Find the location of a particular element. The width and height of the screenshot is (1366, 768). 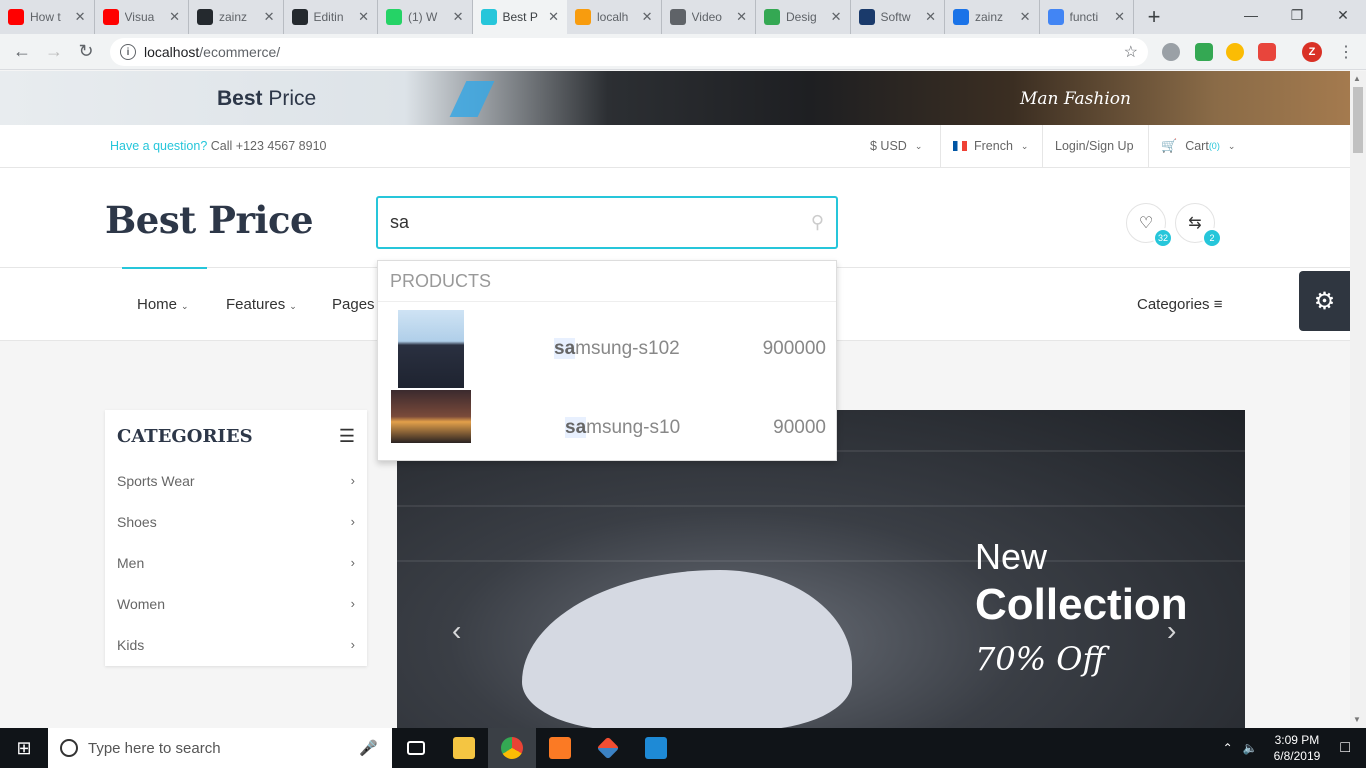

scrollbar-thumb is located at coordinates (1358, 120).